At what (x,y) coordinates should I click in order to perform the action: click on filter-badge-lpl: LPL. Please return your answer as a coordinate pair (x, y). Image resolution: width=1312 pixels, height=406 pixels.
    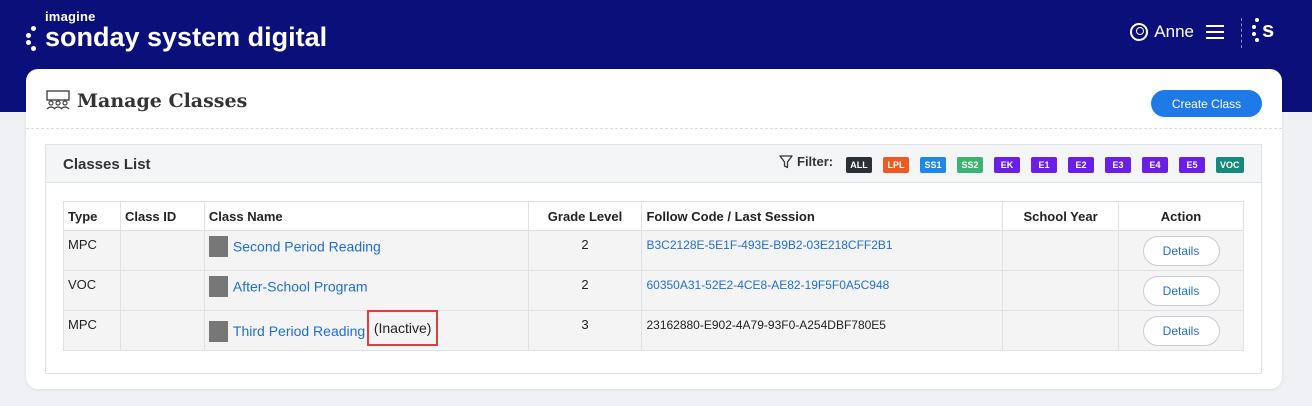
    Looking at the image, I should click on (896, 165).